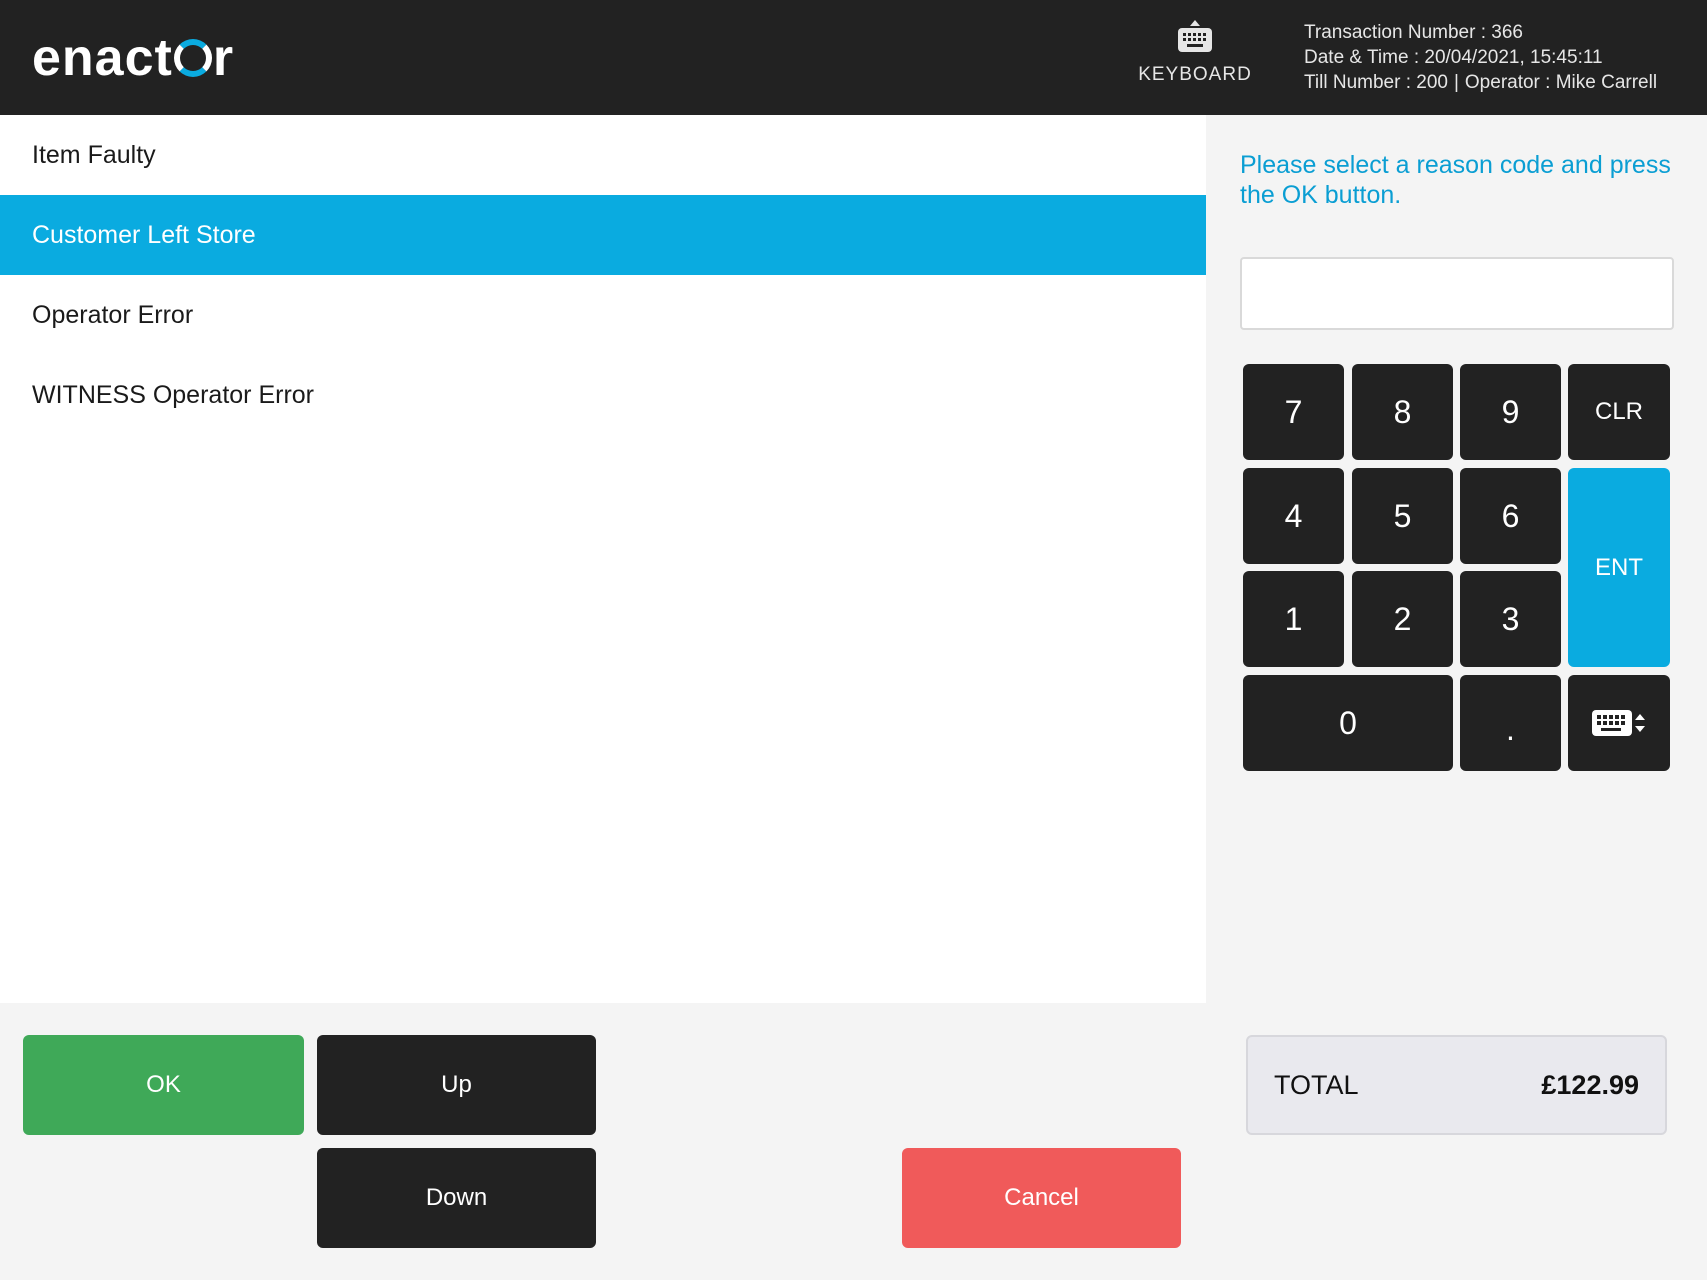  I want to click on up-button: Up, so click(456, 1085).